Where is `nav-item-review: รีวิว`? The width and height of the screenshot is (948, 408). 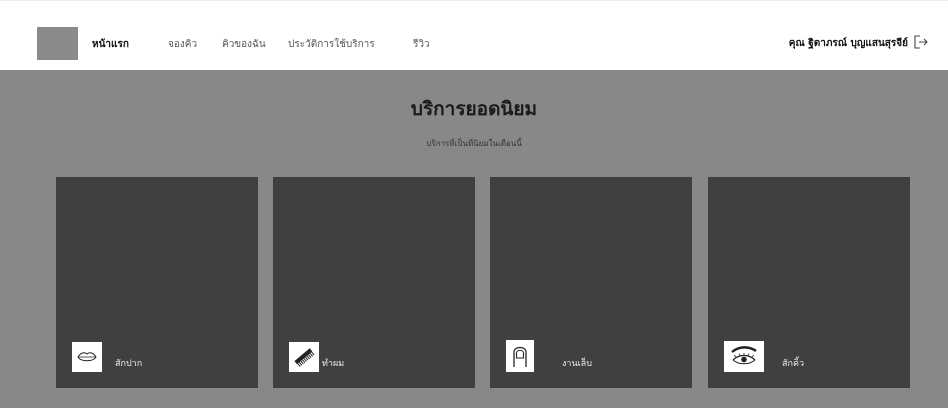
nav-item-review: รีวิว is located at coordinates (421, 44).